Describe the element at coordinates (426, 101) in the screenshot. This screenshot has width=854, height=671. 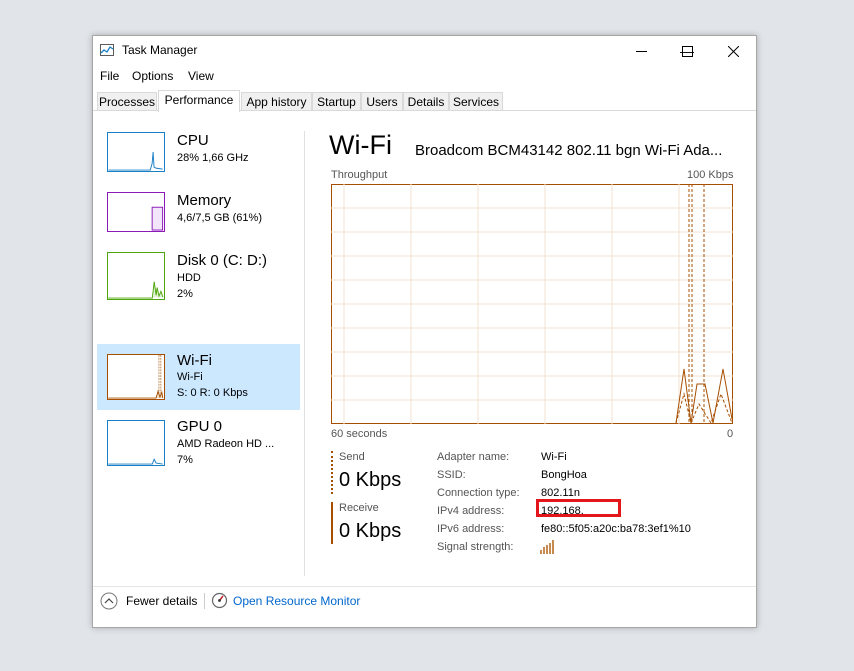
I see `tab-details: Details` at that location.